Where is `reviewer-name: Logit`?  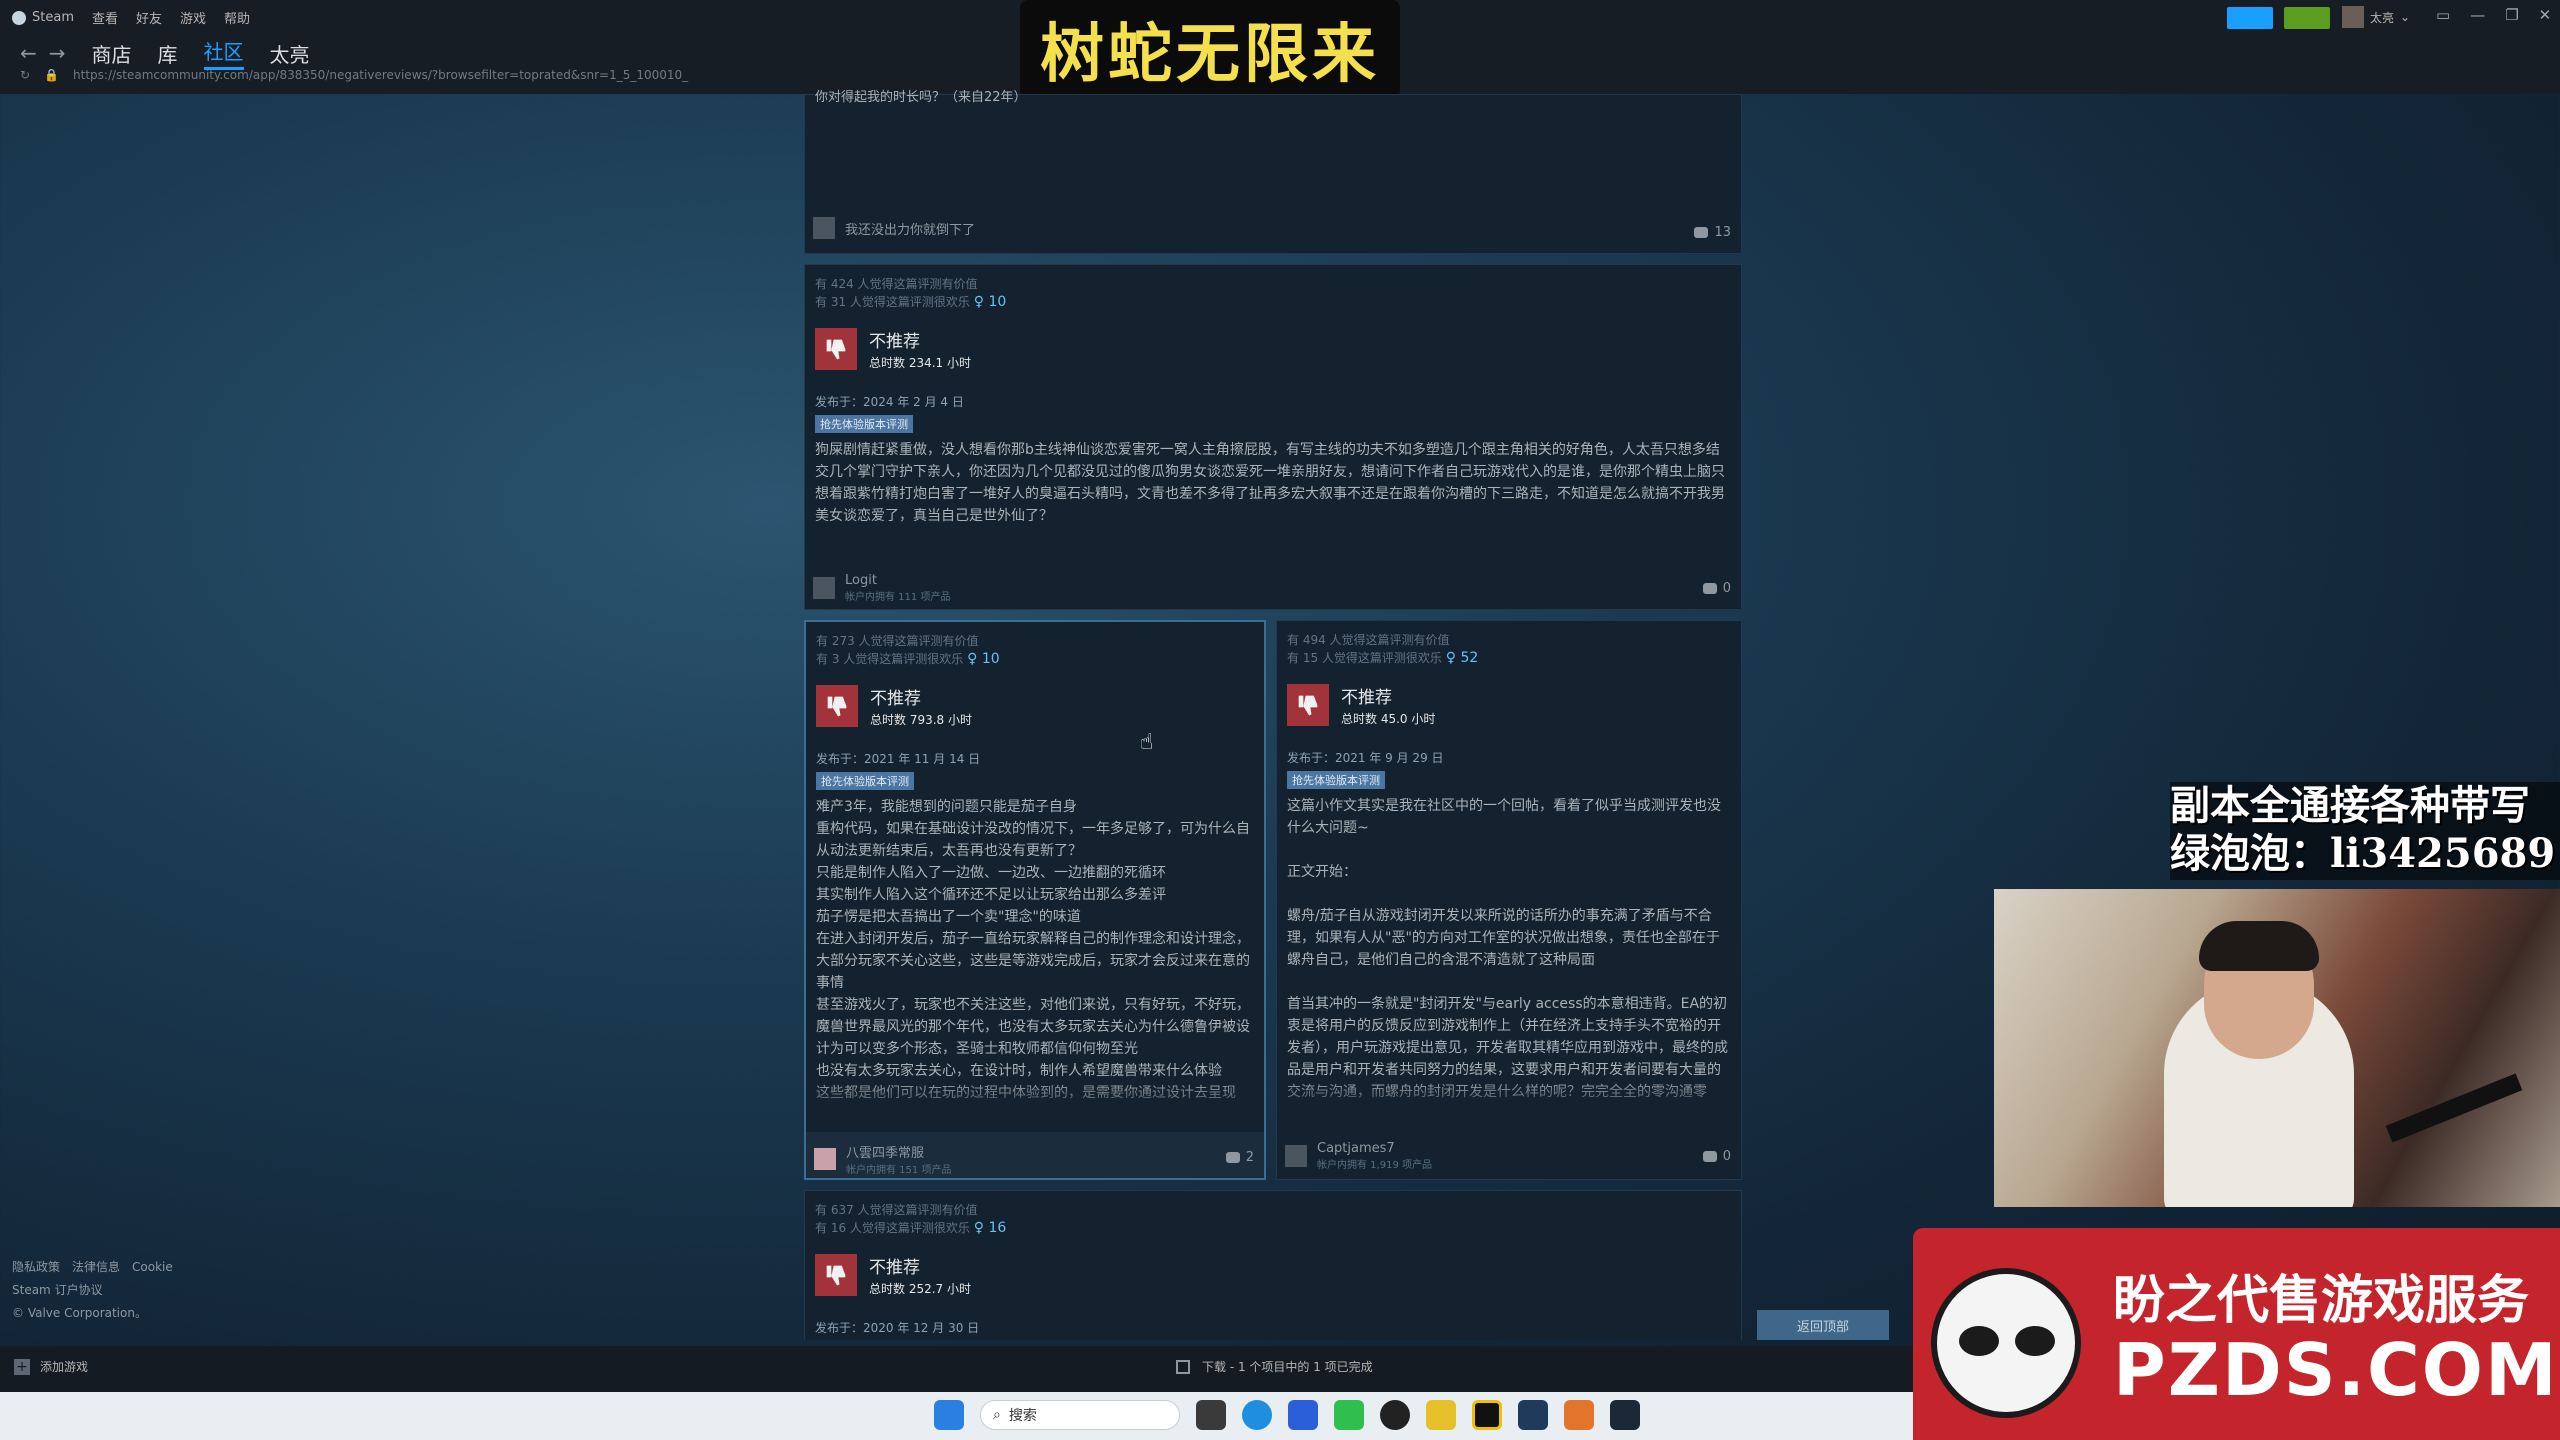 reviewer-name: Logit is located at coordinates (897, 580).